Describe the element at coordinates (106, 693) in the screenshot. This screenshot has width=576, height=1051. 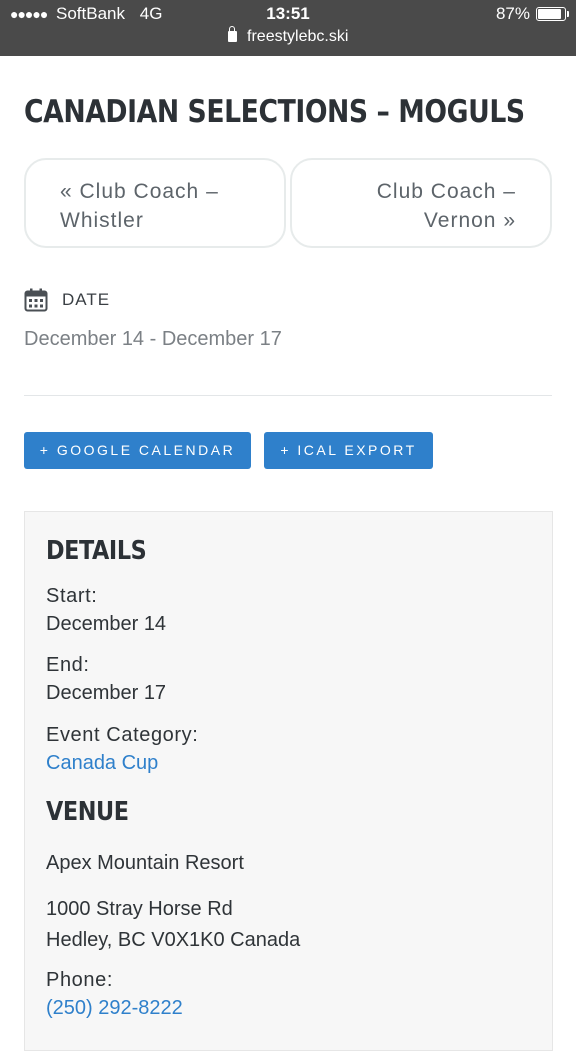
I see `end-value: December 17` at that location.